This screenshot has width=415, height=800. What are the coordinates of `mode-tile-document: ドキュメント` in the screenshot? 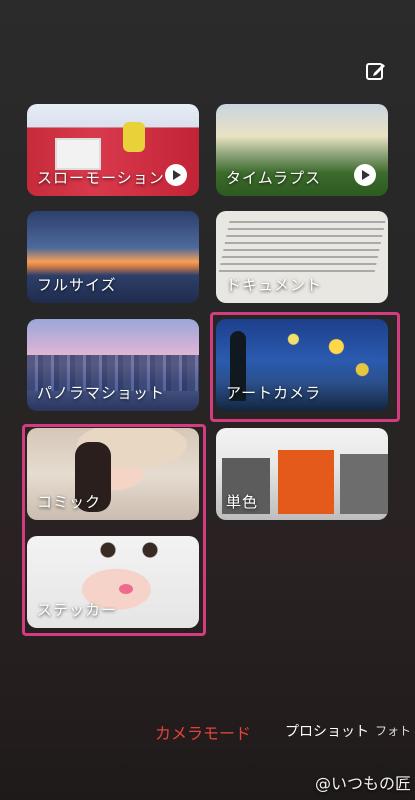 It's located at (302, 257).